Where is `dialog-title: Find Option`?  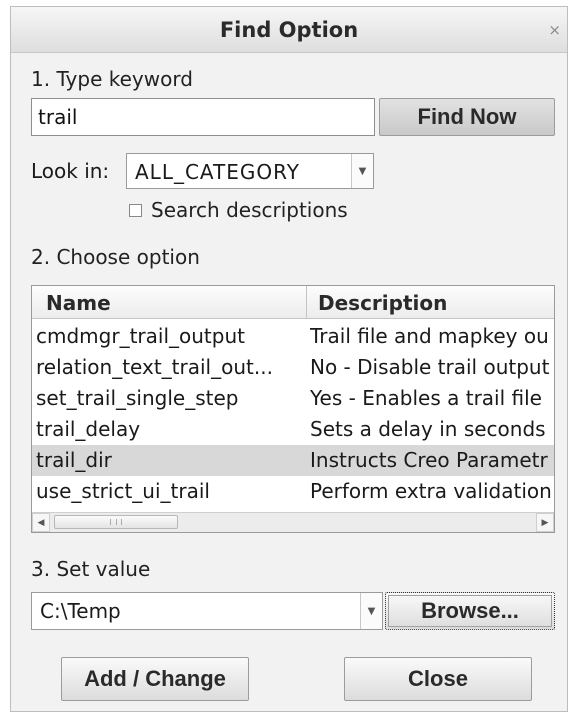 dialog-title: Find Option is located at coordinates (289, 30).